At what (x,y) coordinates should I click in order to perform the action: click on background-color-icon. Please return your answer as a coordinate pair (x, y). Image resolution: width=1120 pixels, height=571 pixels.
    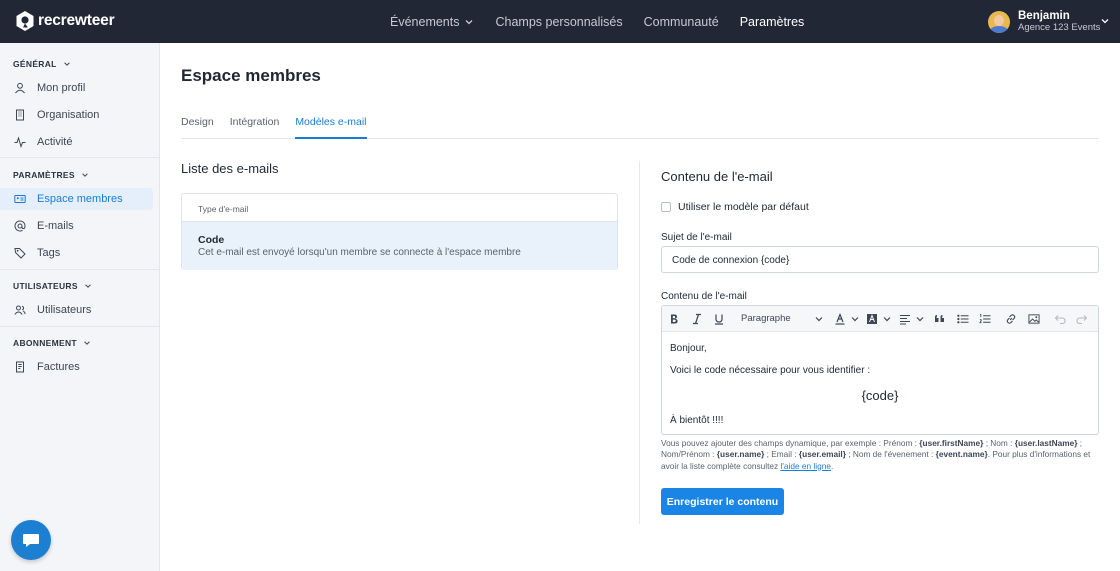
    Looking at the image, I should click on (872, 319).